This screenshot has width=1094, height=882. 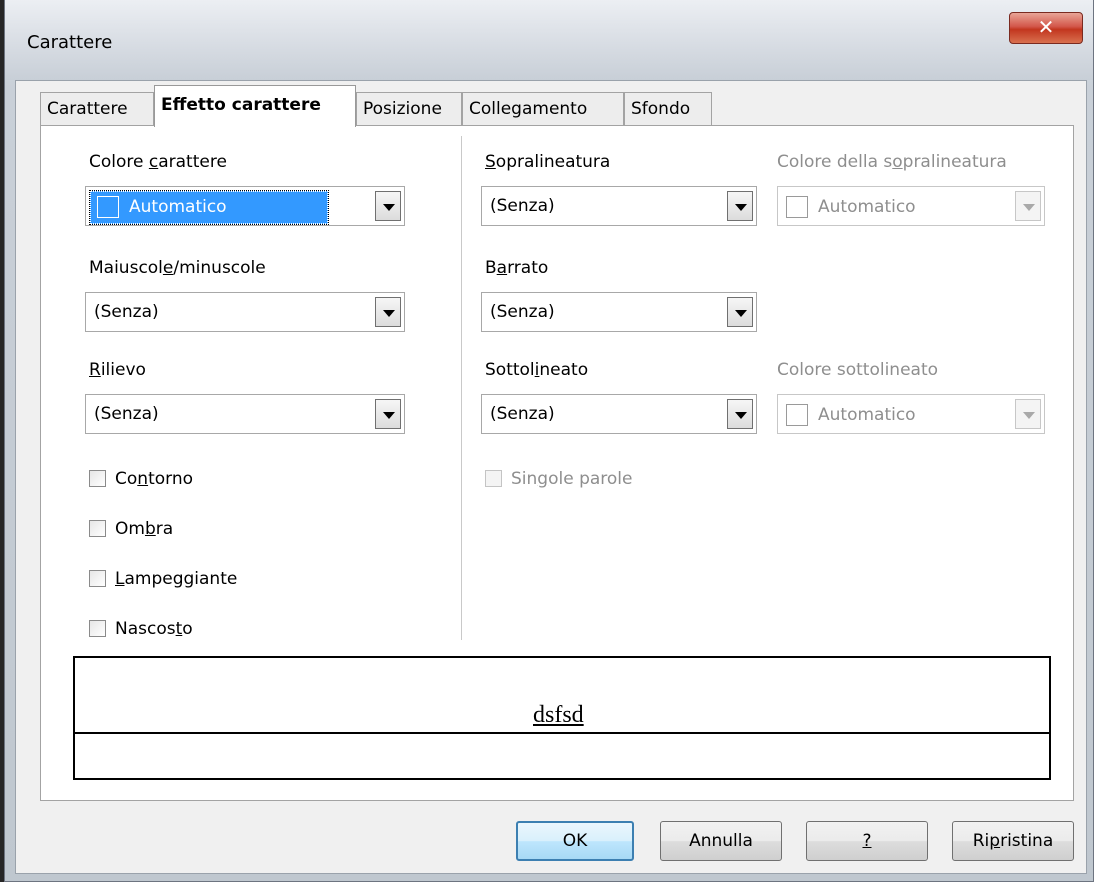 What do you see at coordinates (892, 162) in the screenshot?
I see `overline-color-label: Colore della sopralineatura` at bounding box center [892, 162].